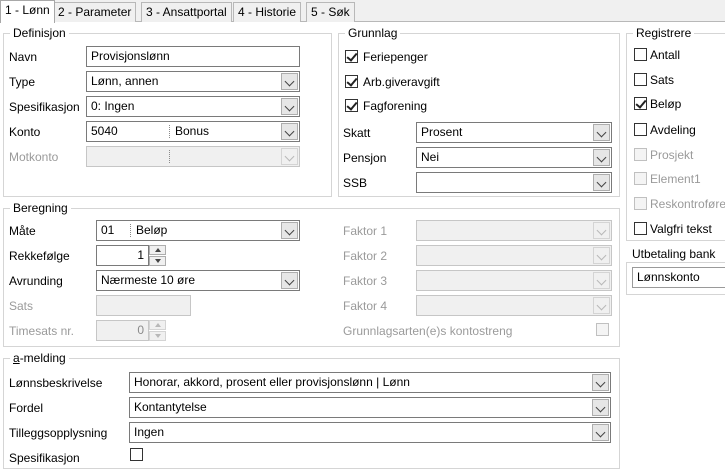 Image resolution: width=725 pixels, height=471 pixels. I want to click on avdeling-checkbox, so click(640, 129).